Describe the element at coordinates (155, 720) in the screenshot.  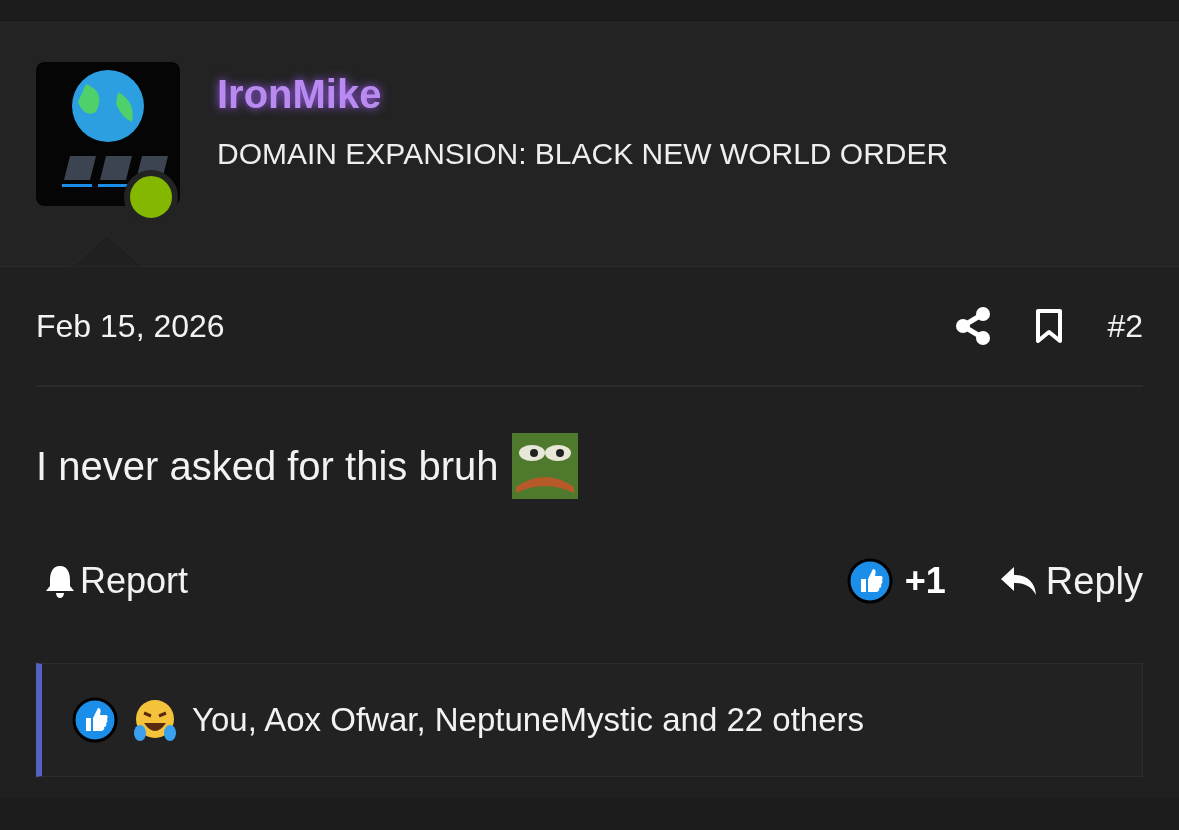
I see `laughing-crying-emoji-icon` at that location.